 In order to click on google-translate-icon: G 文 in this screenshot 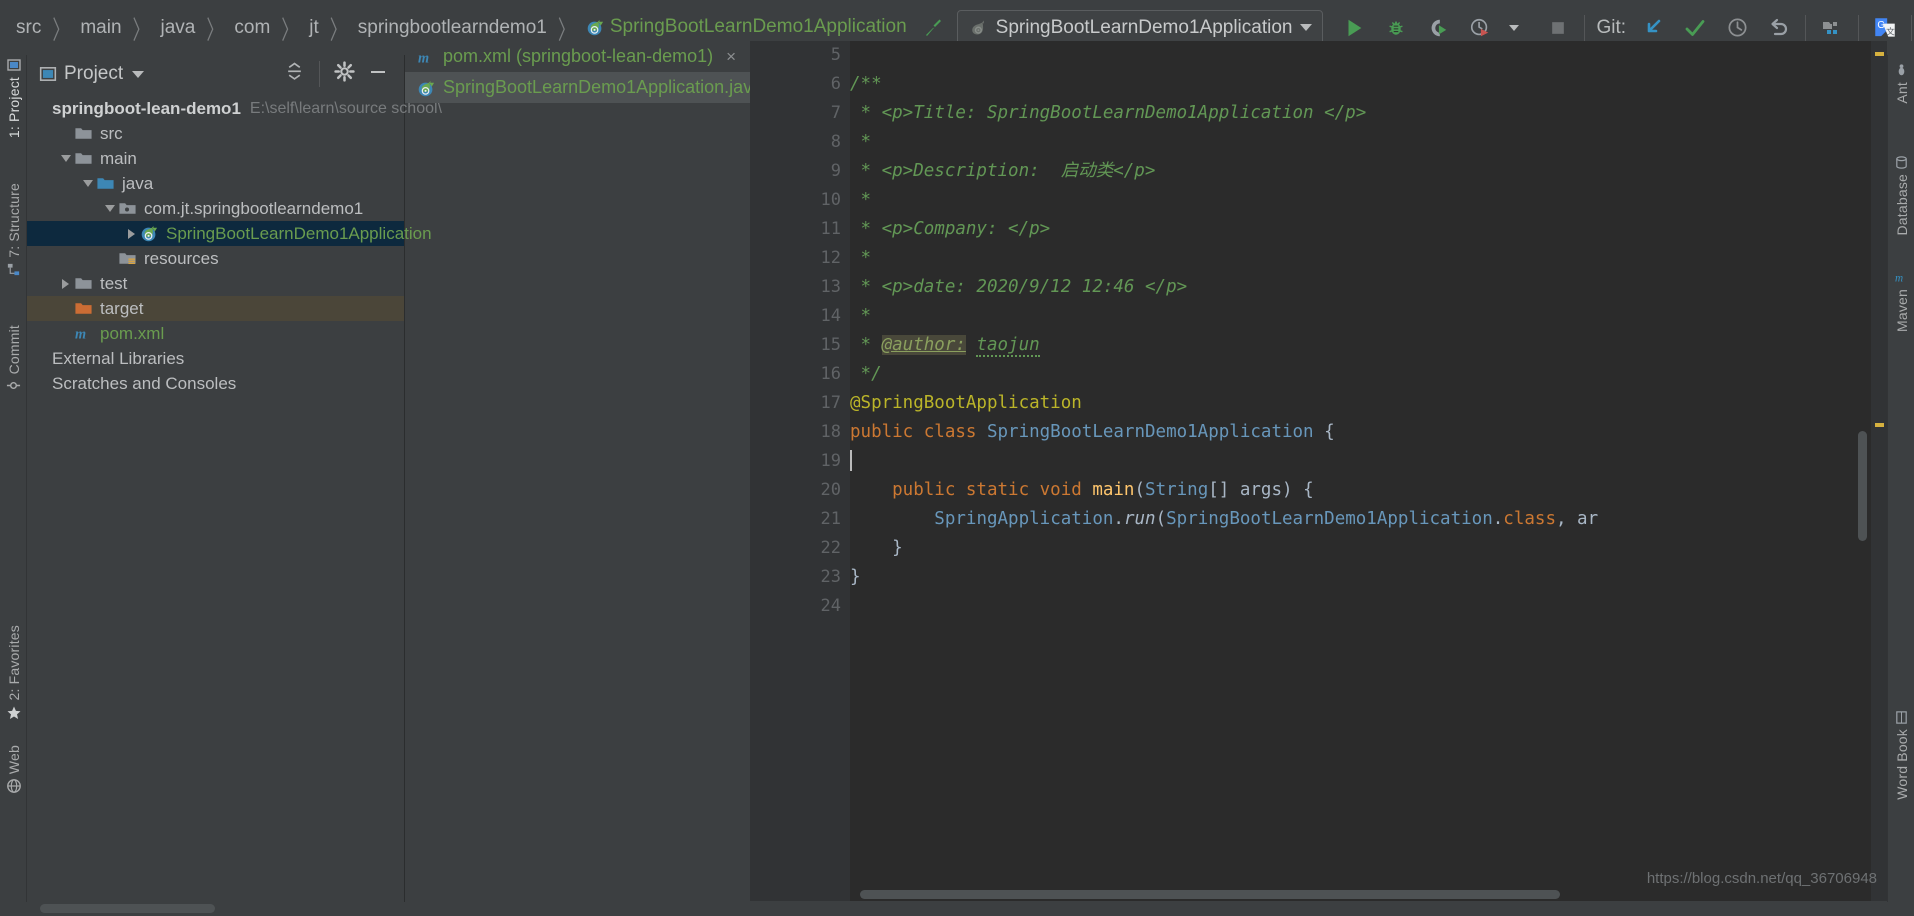, I will do `click(1885, 28)`.